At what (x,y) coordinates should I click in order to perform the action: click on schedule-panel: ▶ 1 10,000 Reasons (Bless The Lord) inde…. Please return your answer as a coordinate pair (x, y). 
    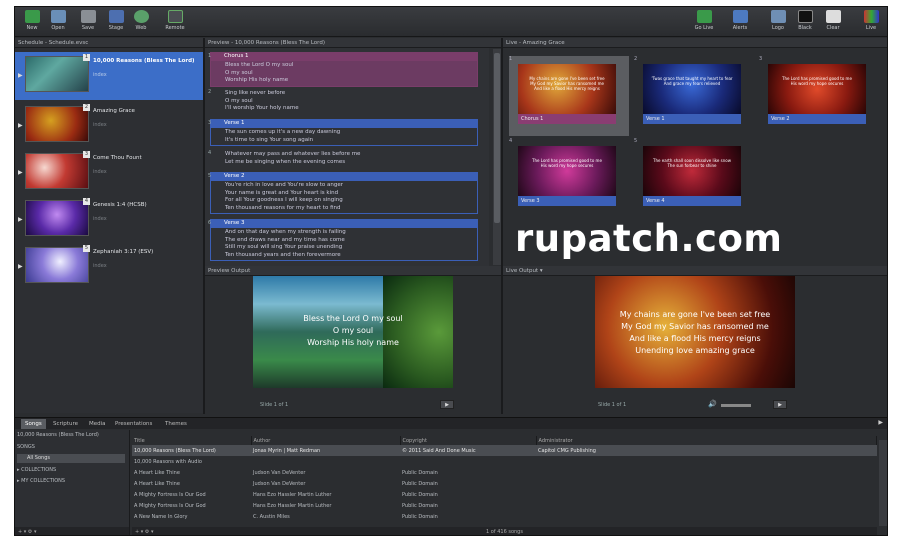
    Looking at the image, I should click on (109, 230).